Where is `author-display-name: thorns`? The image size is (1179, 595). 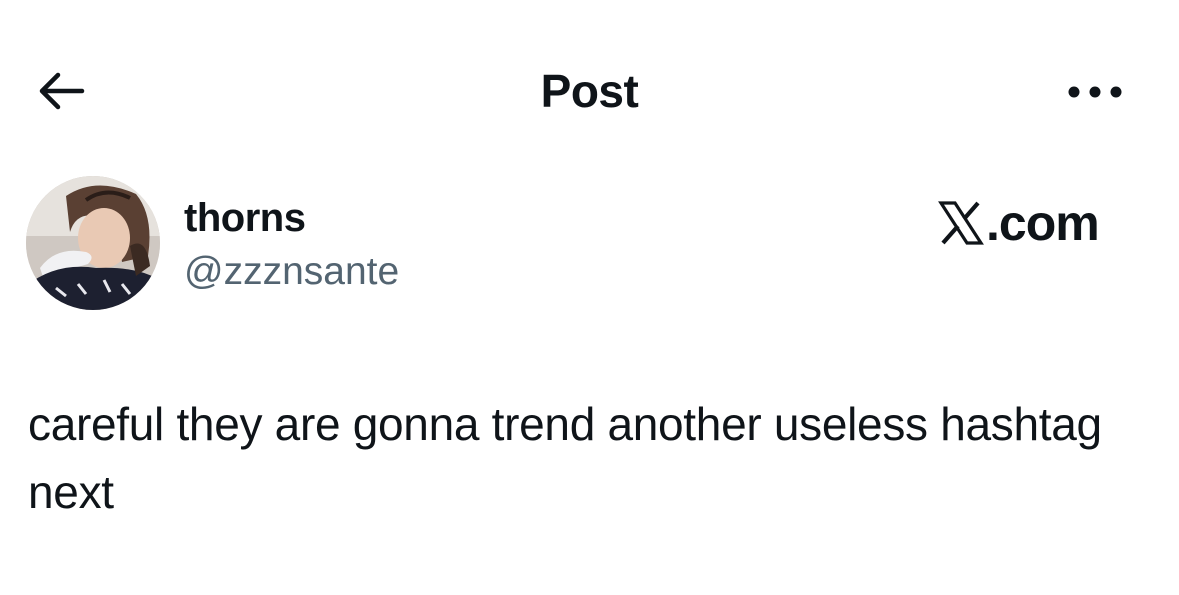 author-display-name: thorns is located at coordinates (245, 218).